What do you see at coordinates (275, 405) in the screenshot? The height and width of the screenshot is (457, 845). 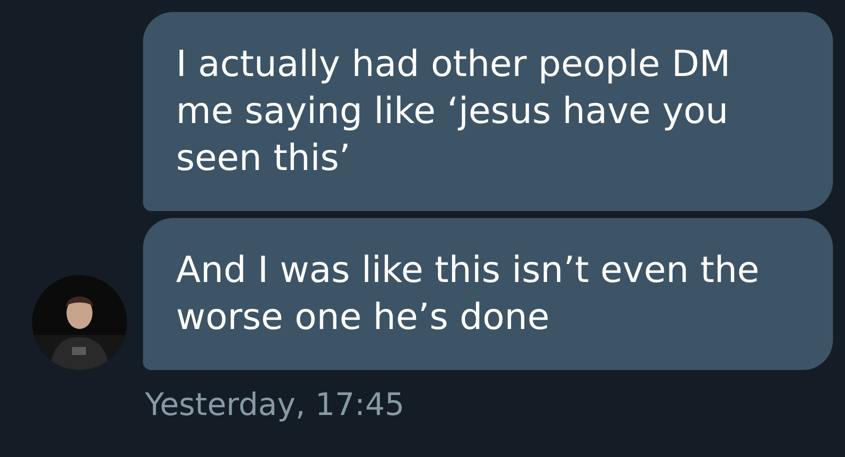 I see `timestamp: Yesterday, 17:45` at bounding box center [275, 405].